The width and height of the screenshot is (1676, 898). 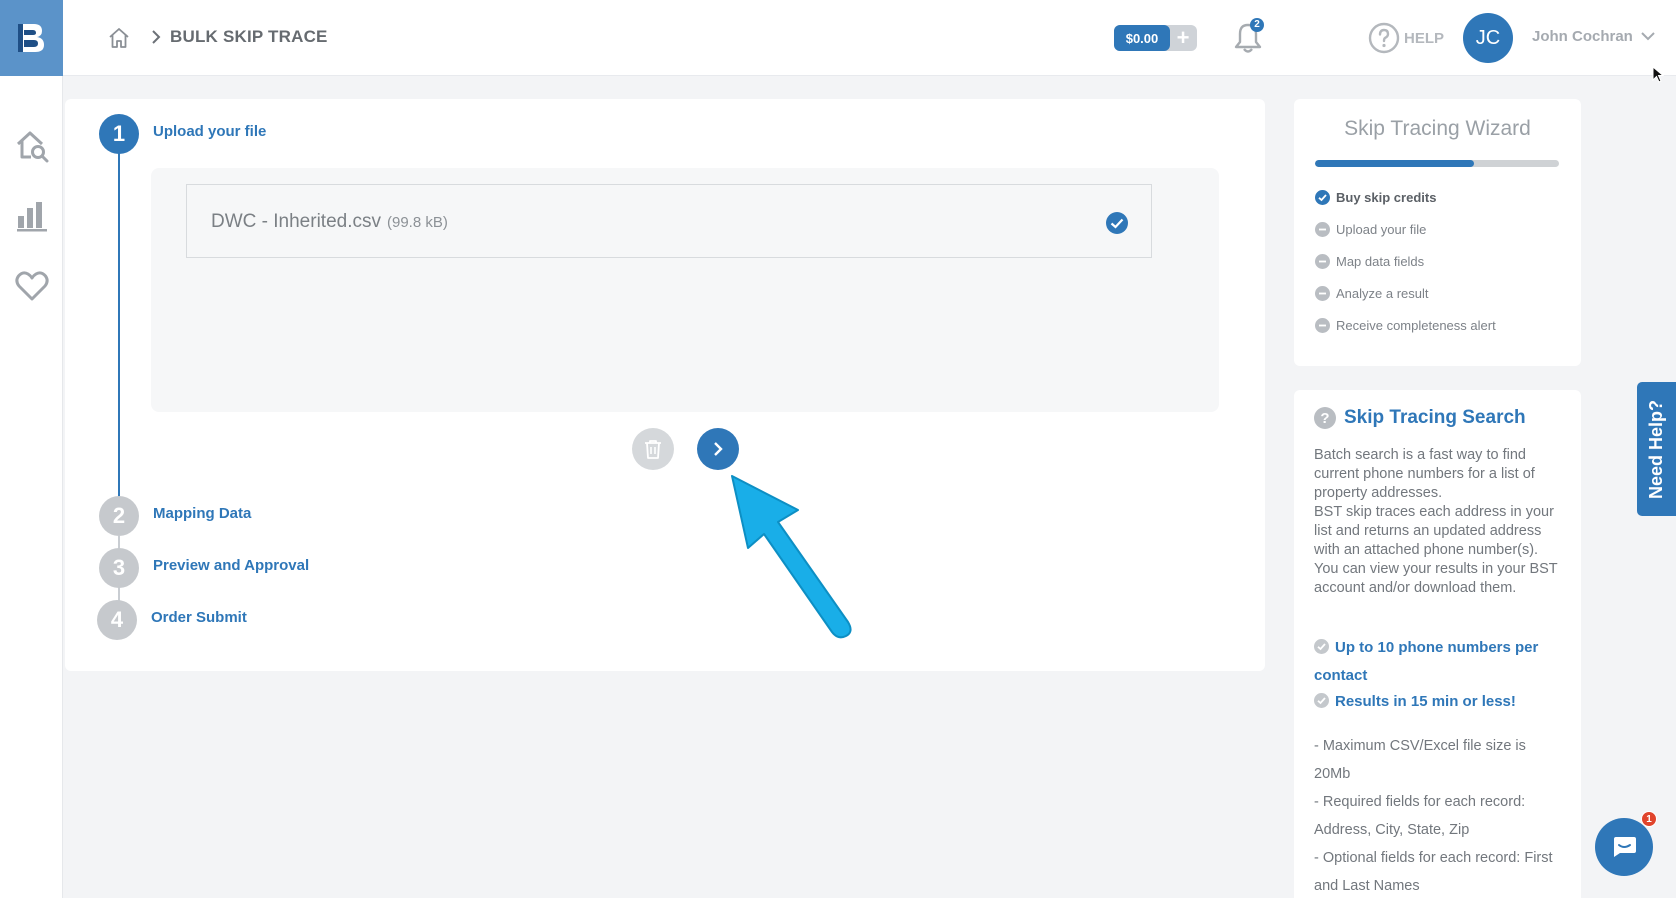 I want to click on mouse-cursor-icon, so click(x=1658, y=74).